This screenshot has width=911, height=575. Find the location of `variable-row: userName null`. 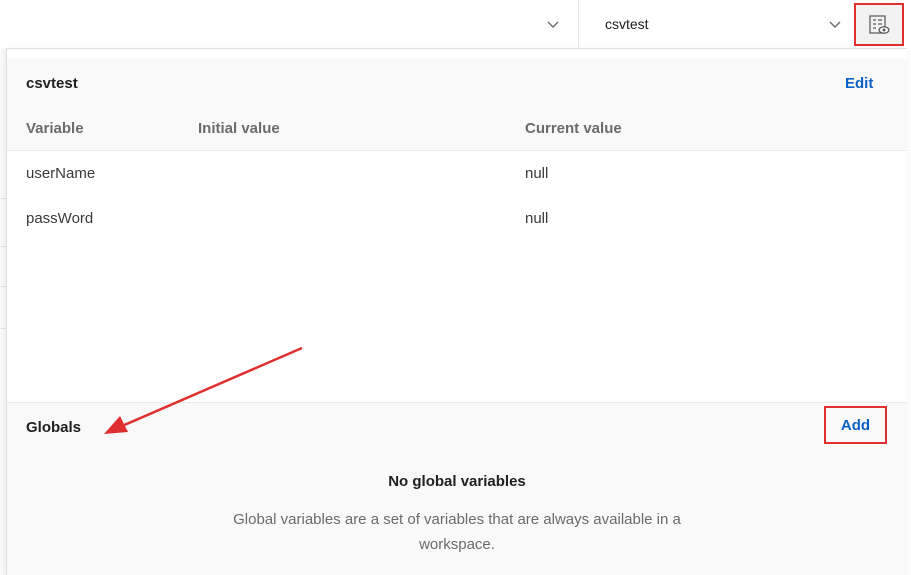

variable-row: userName null is located at coordinates (457, 173).